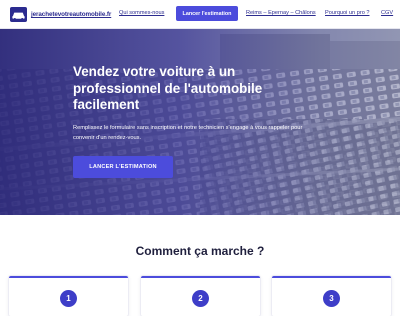  Describe the element at coordinates (71, 14) in the screenshot. I see `logo-text: jerachetevotreautomobile.fr` at that location.